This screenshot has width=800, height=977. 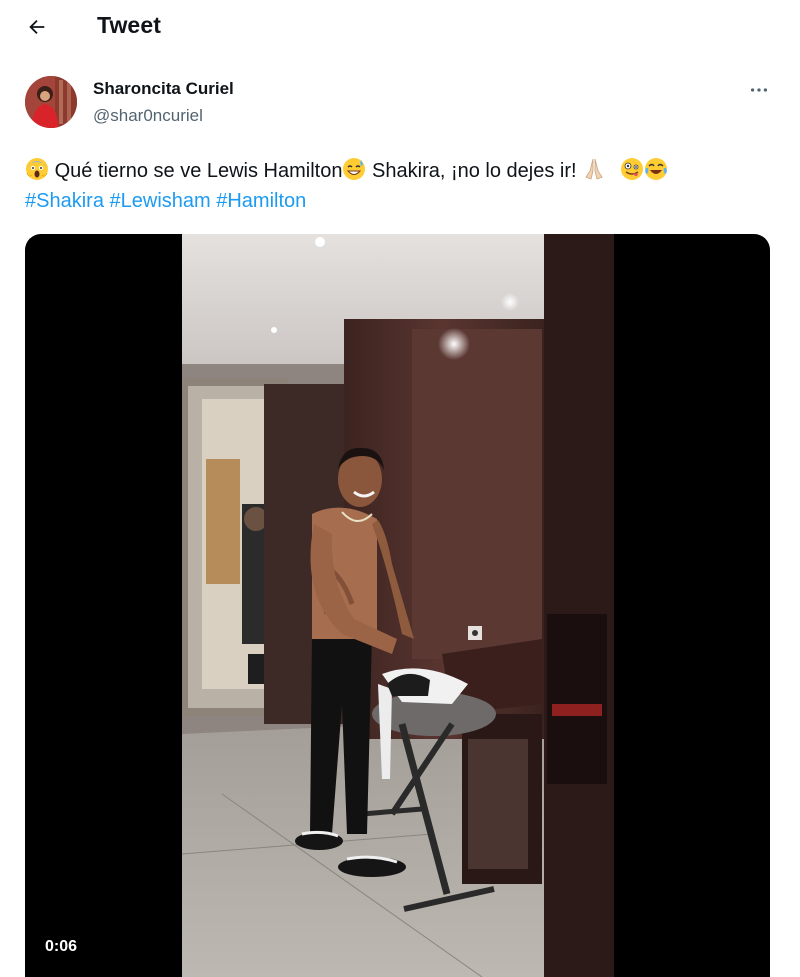 What do you see at coordinates (148, 116) in the screenshot?
I see `author-handle: @shar0ncuriel` at bounding box center [148, 116].